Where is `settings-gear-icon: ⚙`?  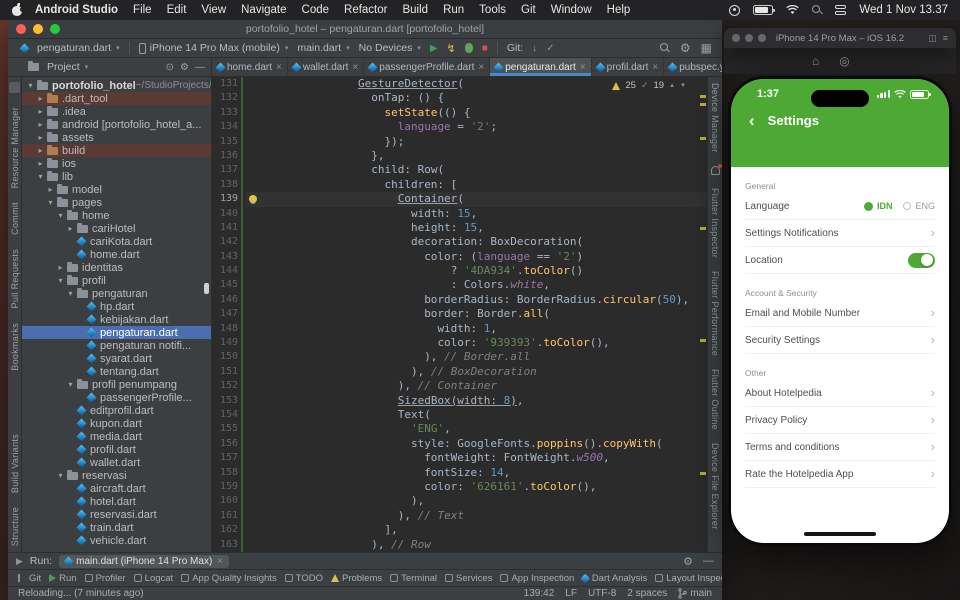
settings-gear-icon: ⚙ is located at coordinates (685, 48).